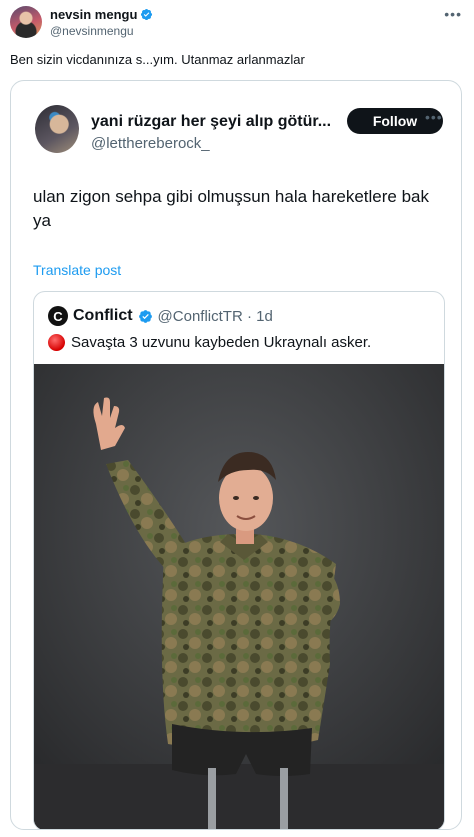  I want to click on nested-author-row: C Conflict @ConflictTR · 1d, so click(160, 316).